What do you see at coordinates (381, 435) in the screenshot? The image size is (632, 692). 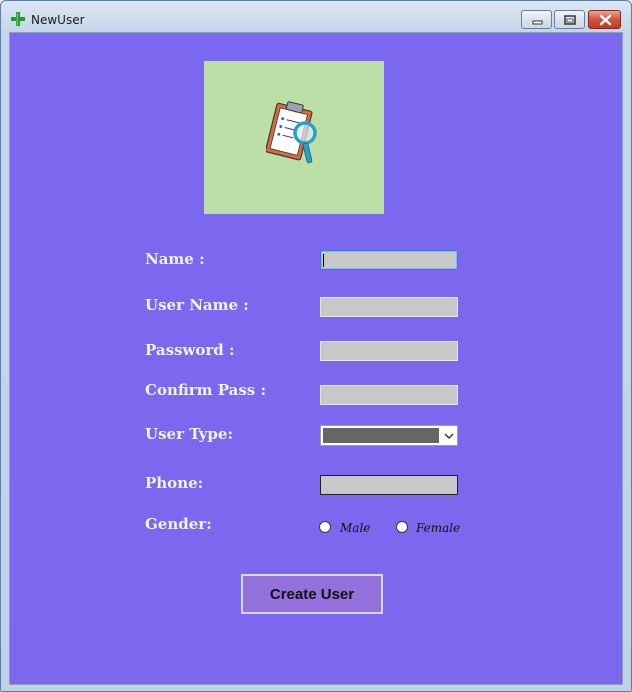 I see `user-type-selected-value` at bounding box center [381, 435].